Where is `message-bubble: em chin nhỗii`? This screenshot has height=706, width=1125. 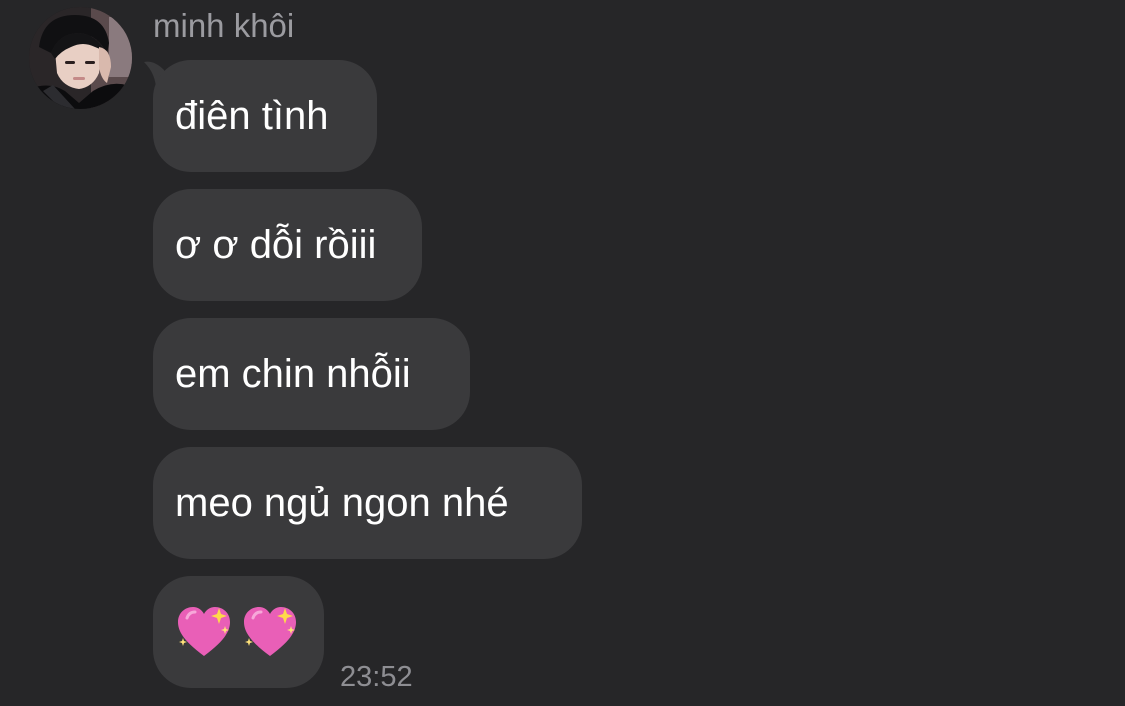
message-bubble: em chin nhỗii is located at coordinates (311, 374).